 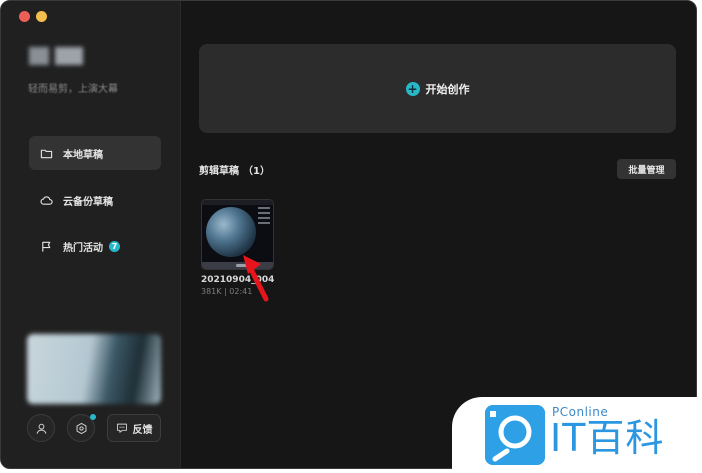 I want to click on gear-icon, so click(x=81, y=428).